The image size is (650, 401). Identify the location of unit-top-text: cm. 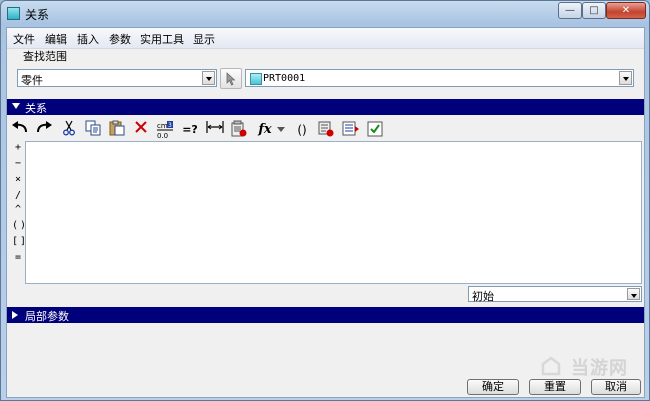
(162, 126).